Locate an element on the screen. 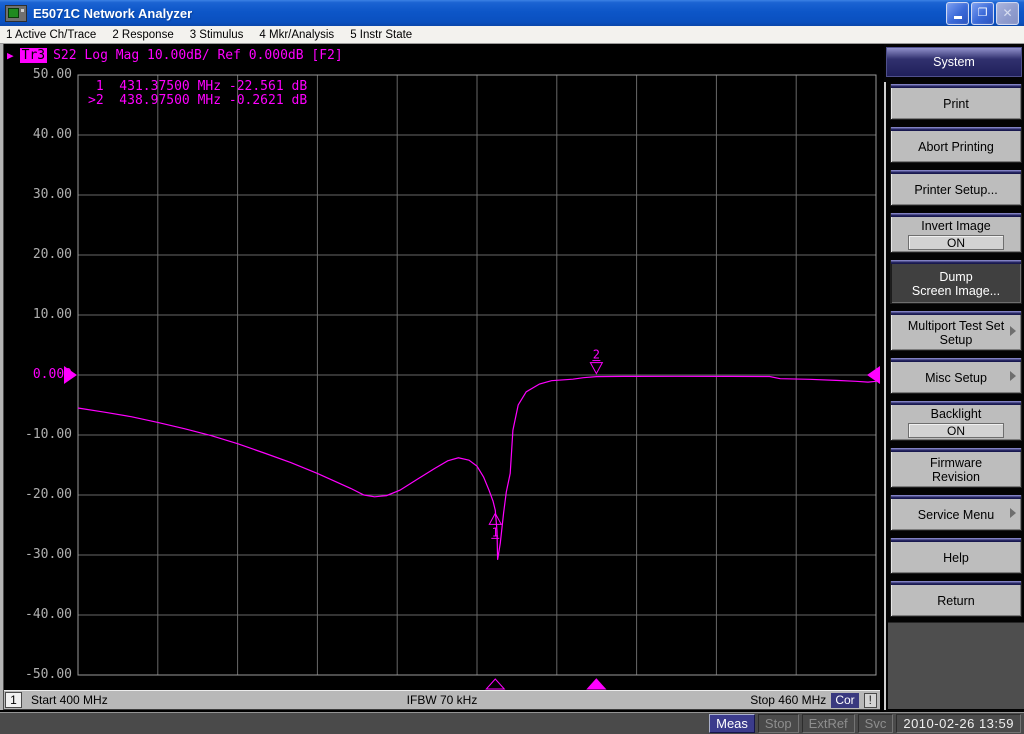  softkey-backlight: Backlight ON is located at coordinates (956, 421).